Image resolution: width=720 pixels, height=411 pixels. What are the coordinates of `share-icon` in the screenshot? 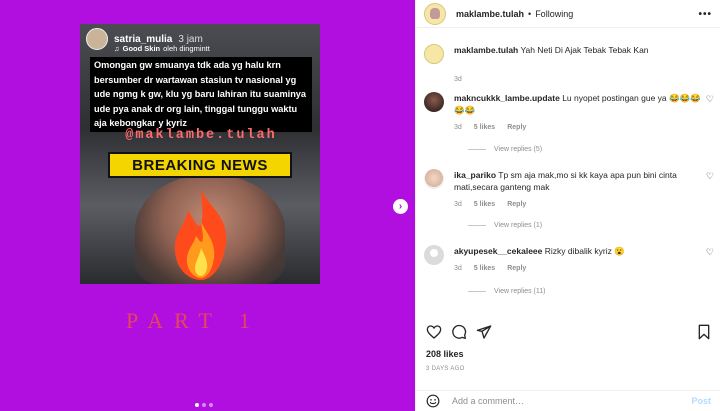 It's located at (484, 332).